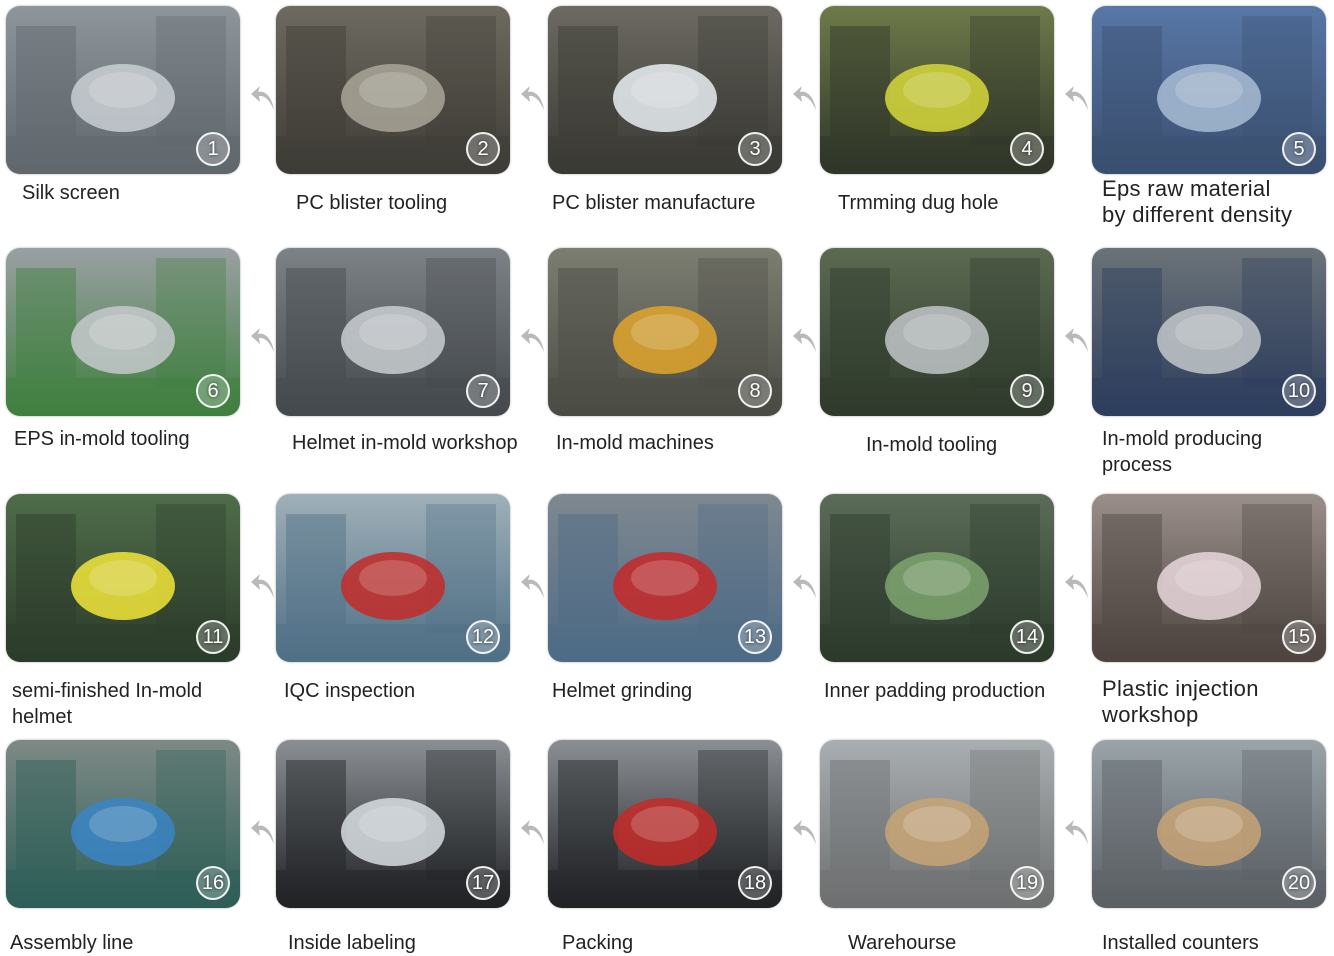  I want to click on process-step-18: 18 Packing, so click(665, 847).